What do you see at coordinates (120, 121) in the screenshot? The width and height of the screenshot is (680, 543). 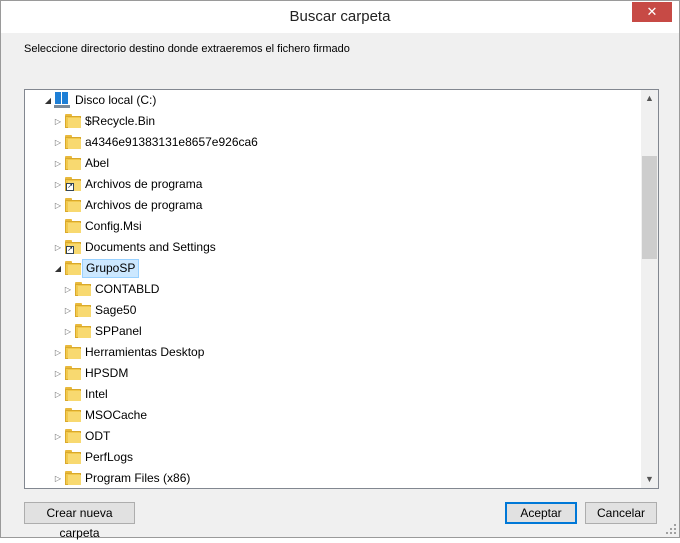 I see `tree-folder-label: $Recycle.Bin` at bounding box center [120, 121].